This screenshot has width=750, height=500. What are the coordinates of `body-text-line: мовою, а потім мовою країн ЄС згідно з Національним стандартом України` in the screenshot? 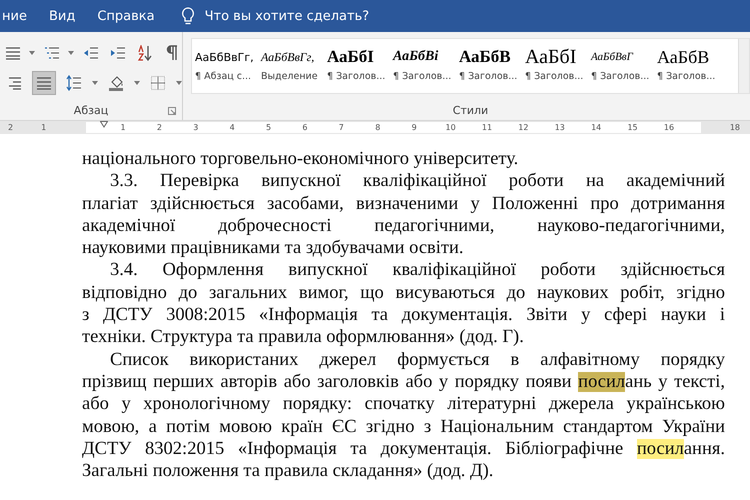 It's located at (403, 427).